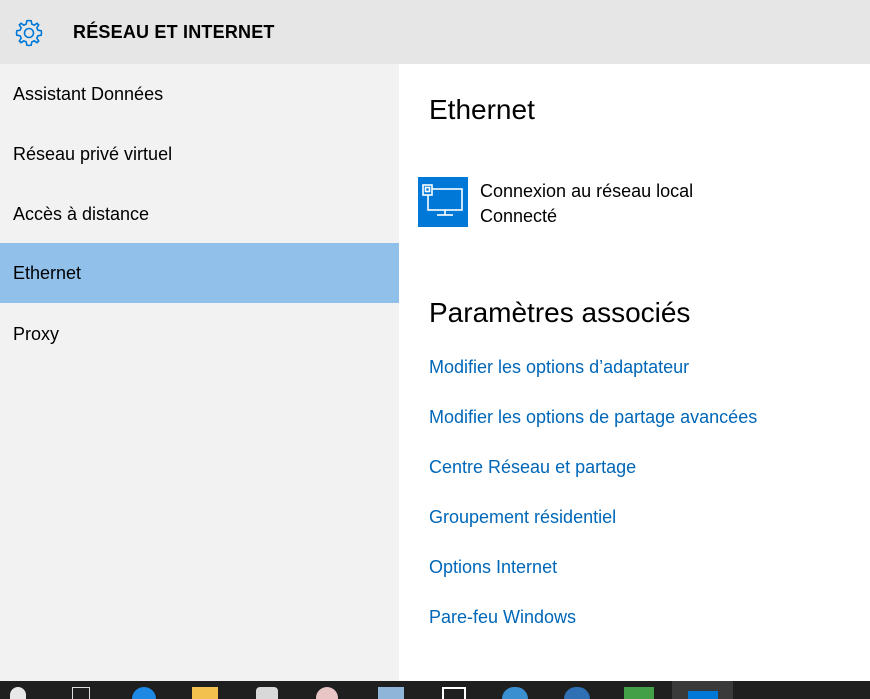 This screenshot has width=870, height=699. What do you see at coordinates (18, 693) in the screenshot?
I see `search-icon` at bounding box center [18, 693].